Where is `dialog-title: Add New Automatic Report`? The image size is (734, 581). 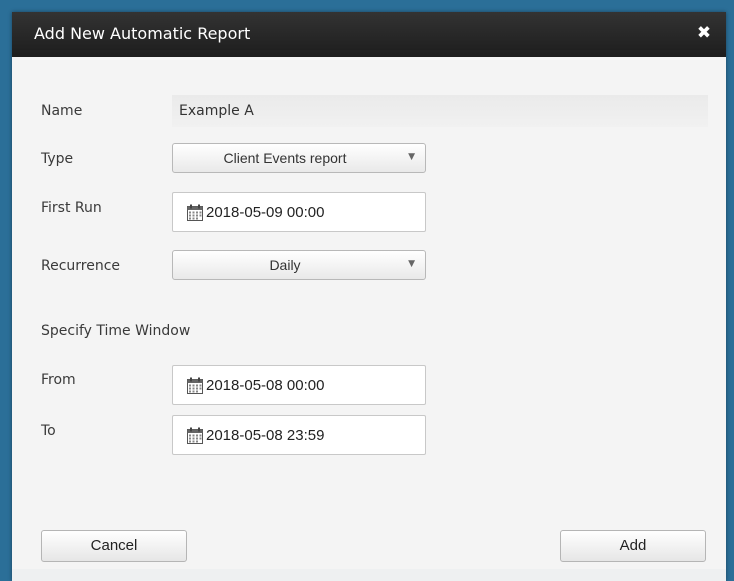 dialog-title: Add New Automatic Report is located at coordinates (142, 33).